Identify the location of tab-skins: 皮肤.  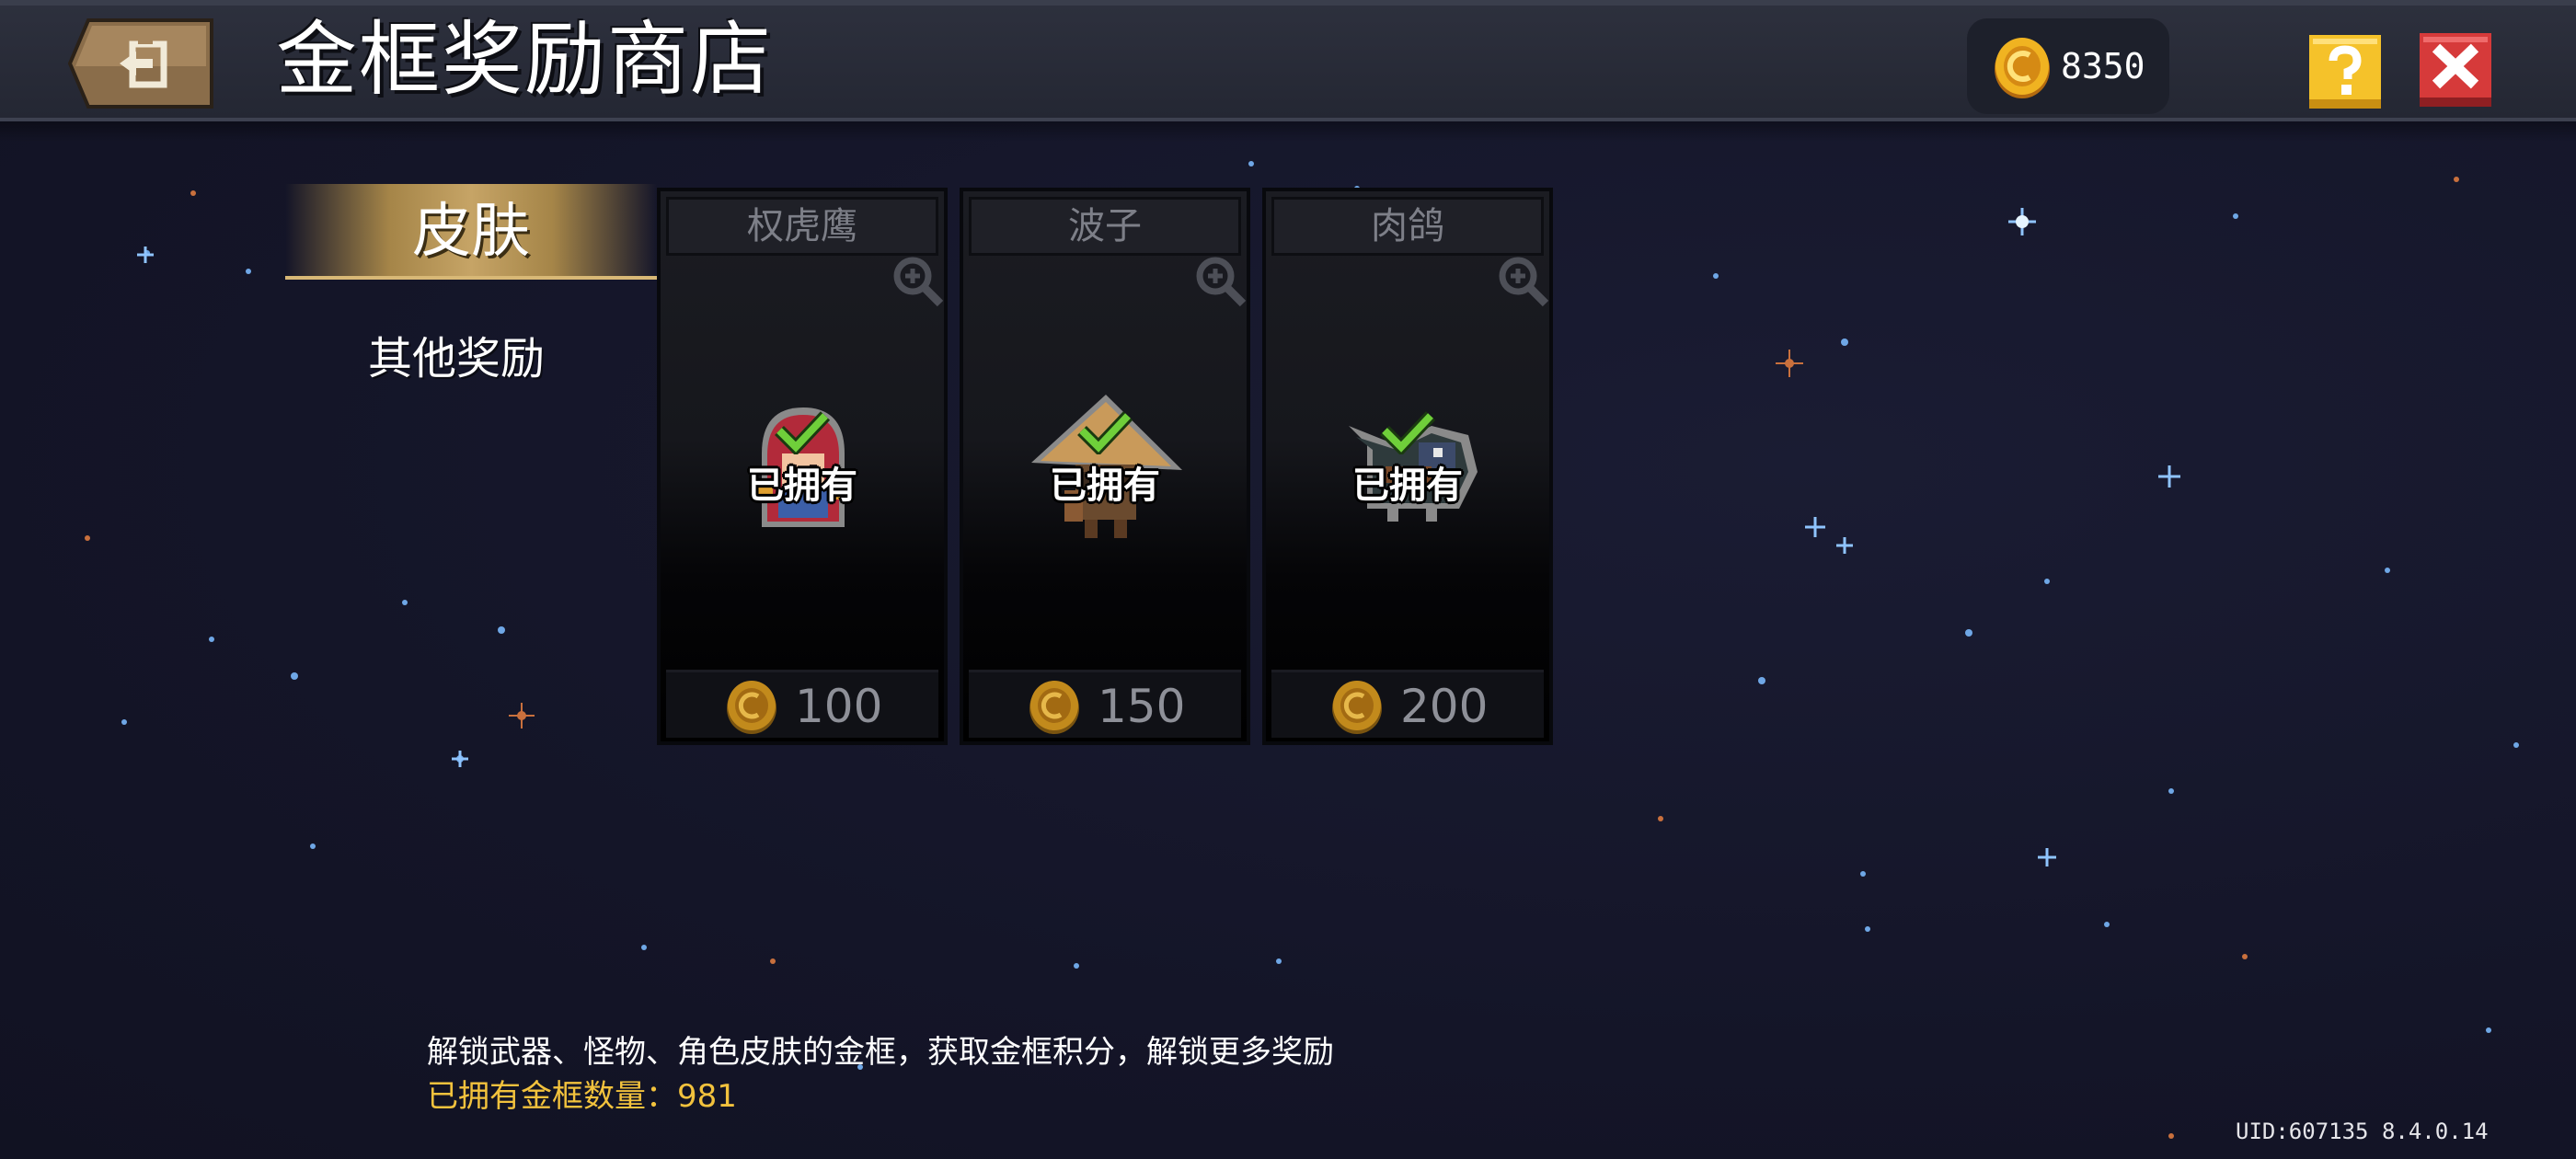
(471, 232).